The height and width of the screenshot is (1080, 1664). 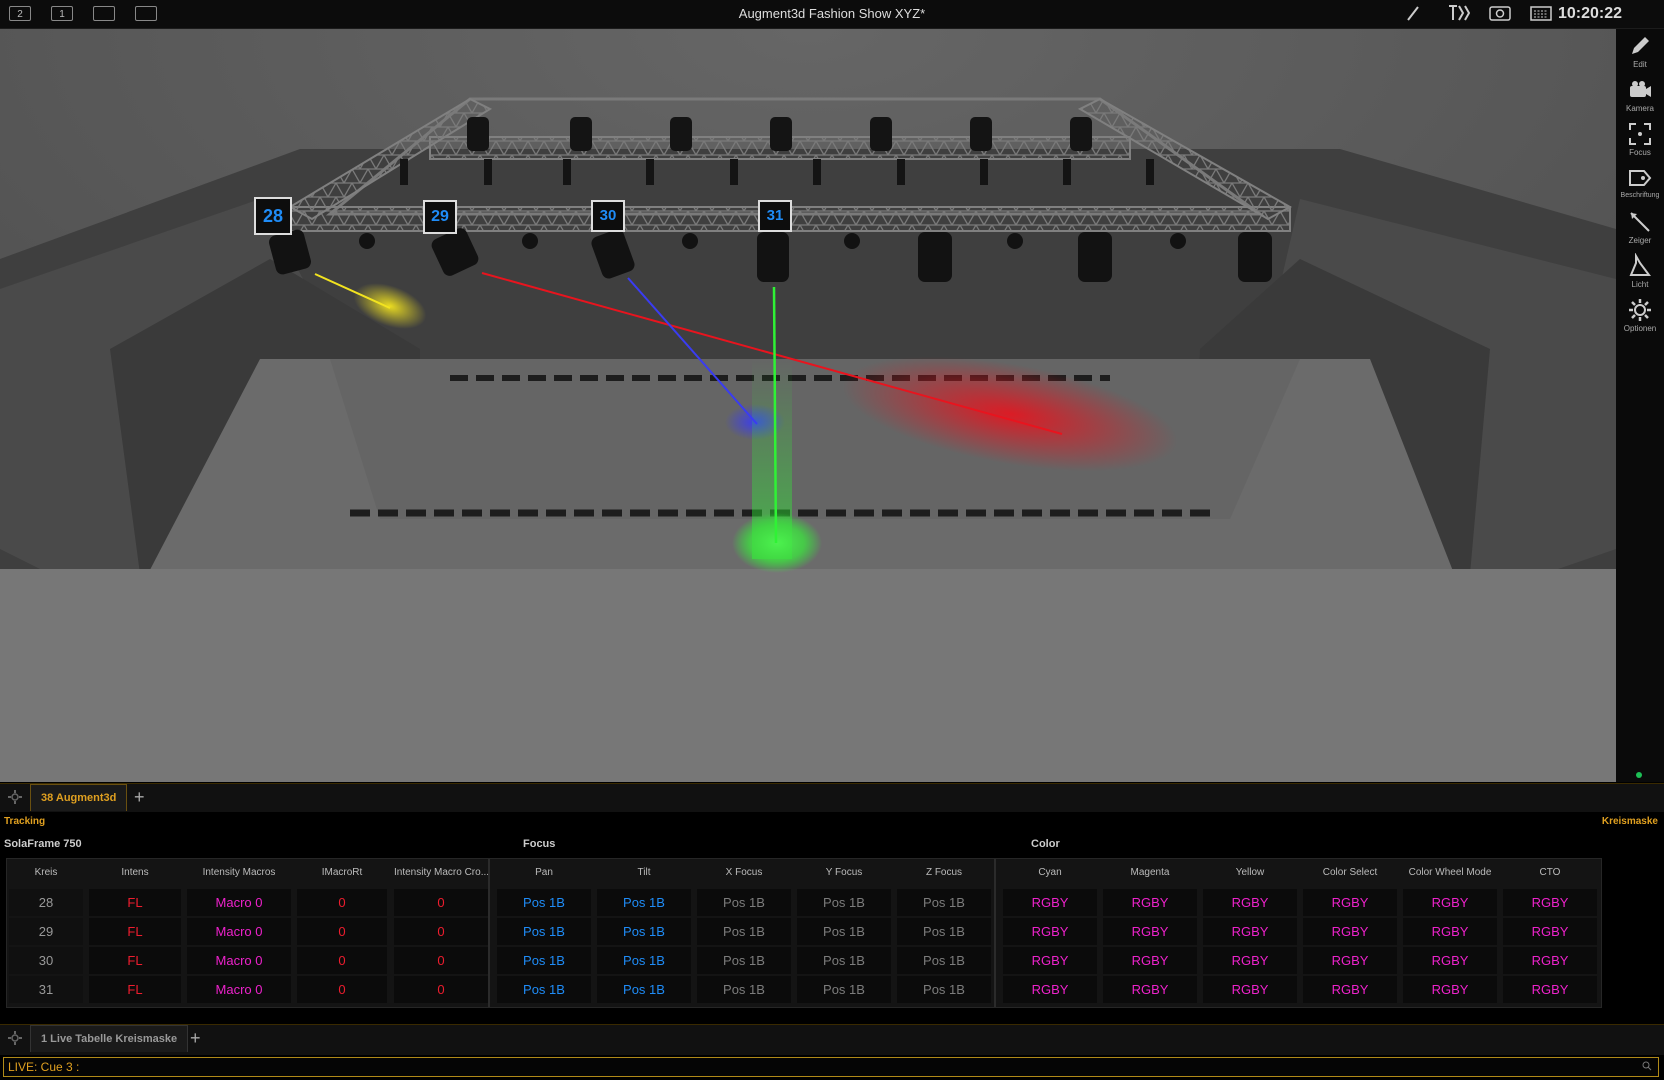 What do you see at coordinates (1541, 14) in the screenshot?
I see `keyboard-icon` at bounding box center [1541, 14].